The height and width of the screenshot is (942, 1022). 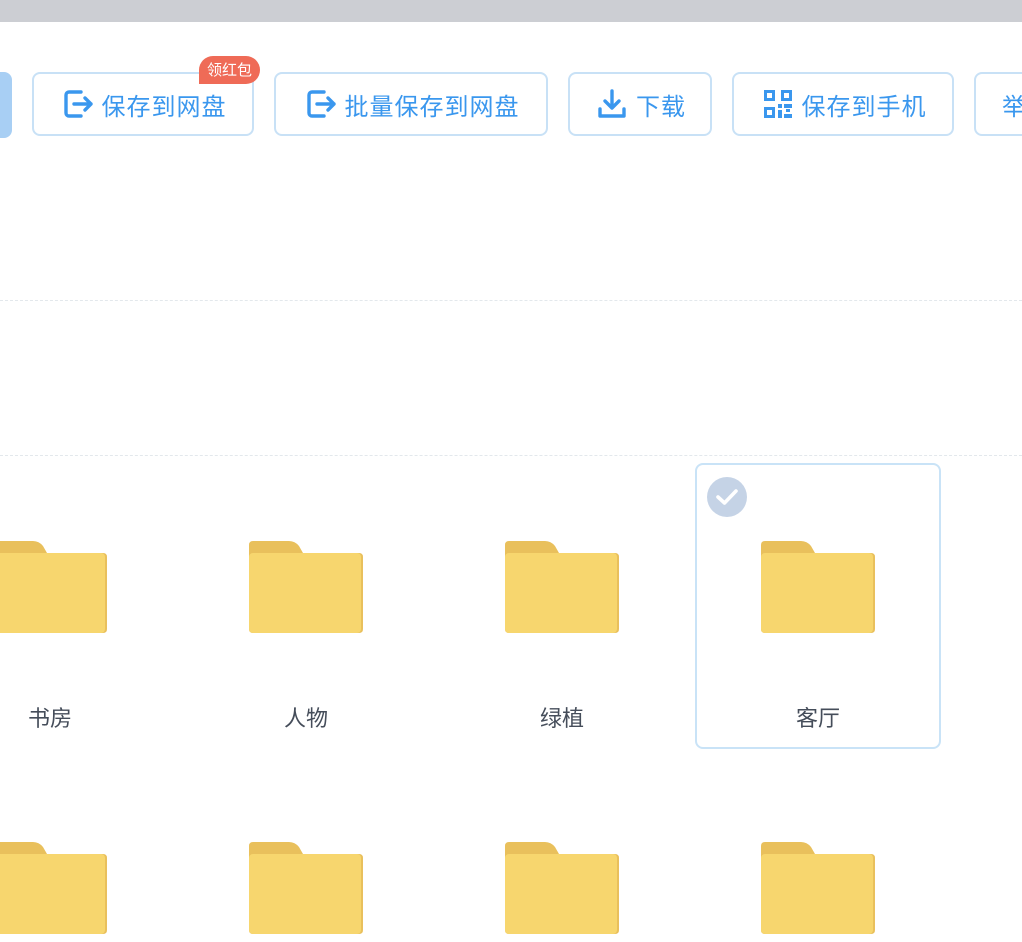 I want to click on report-label: 举, so click(x=1012, y=106).